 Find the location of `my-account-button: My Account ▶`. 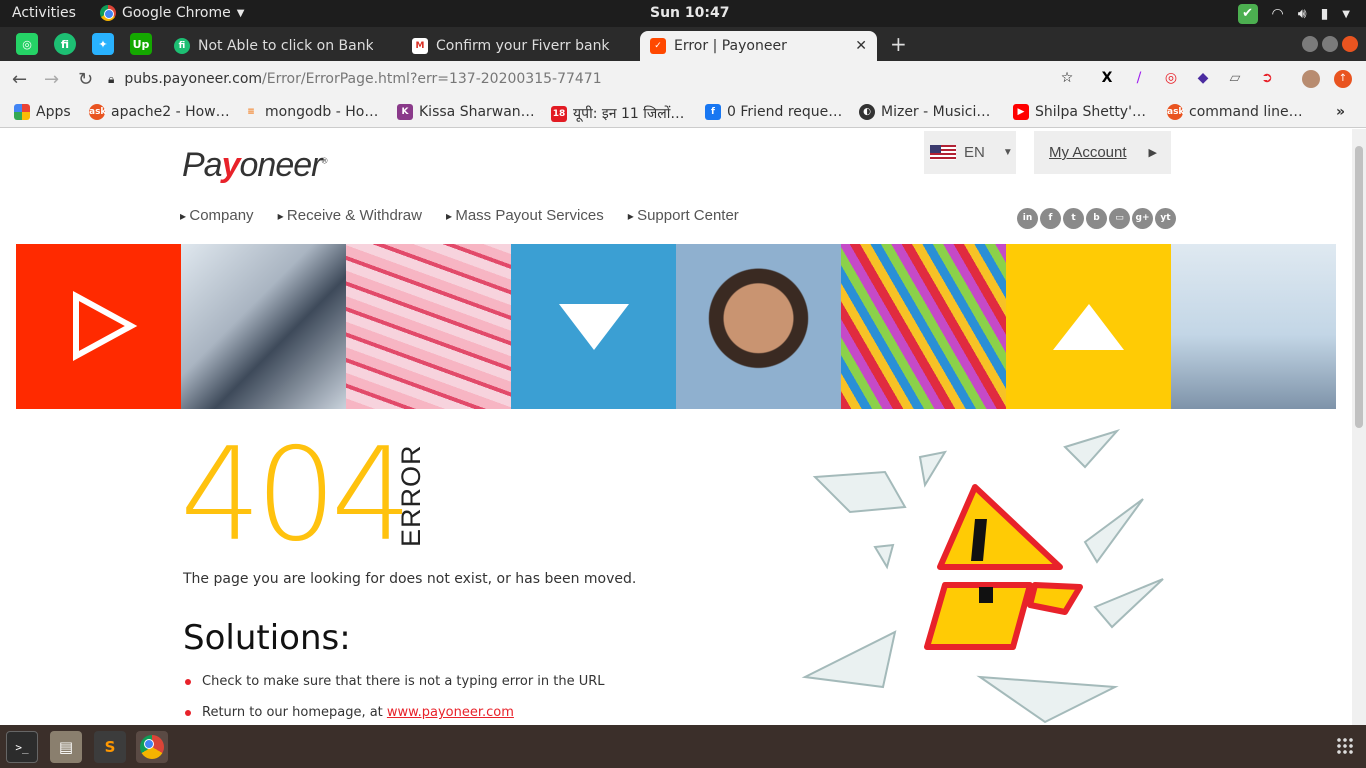

my-account-button: My Account ▶ is located at coordinates (1102, 152).